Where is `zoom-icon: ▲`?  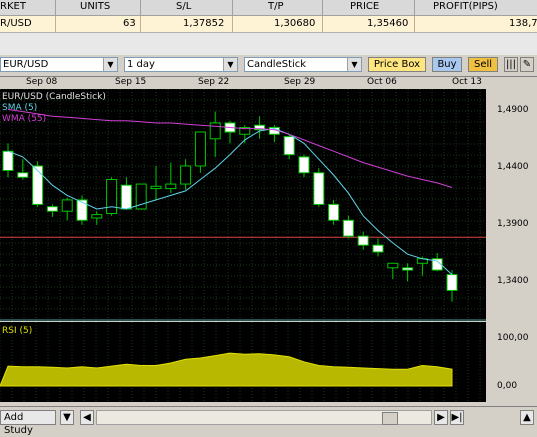
zoom-icon: ▲ is located at coordinates (527, 417).